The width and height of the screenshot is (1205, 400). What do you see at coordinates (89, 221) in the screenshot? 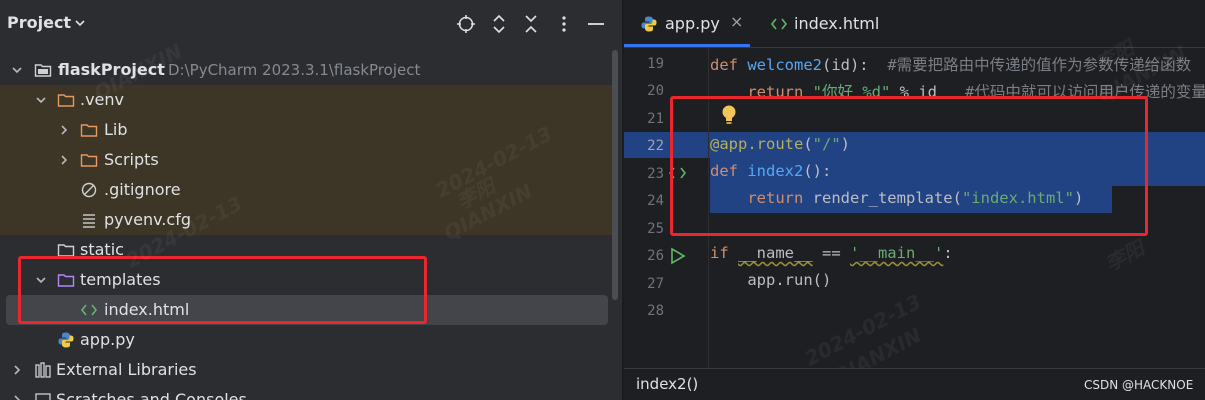
I see `config-file-icon` at bounding box center [89, 221].